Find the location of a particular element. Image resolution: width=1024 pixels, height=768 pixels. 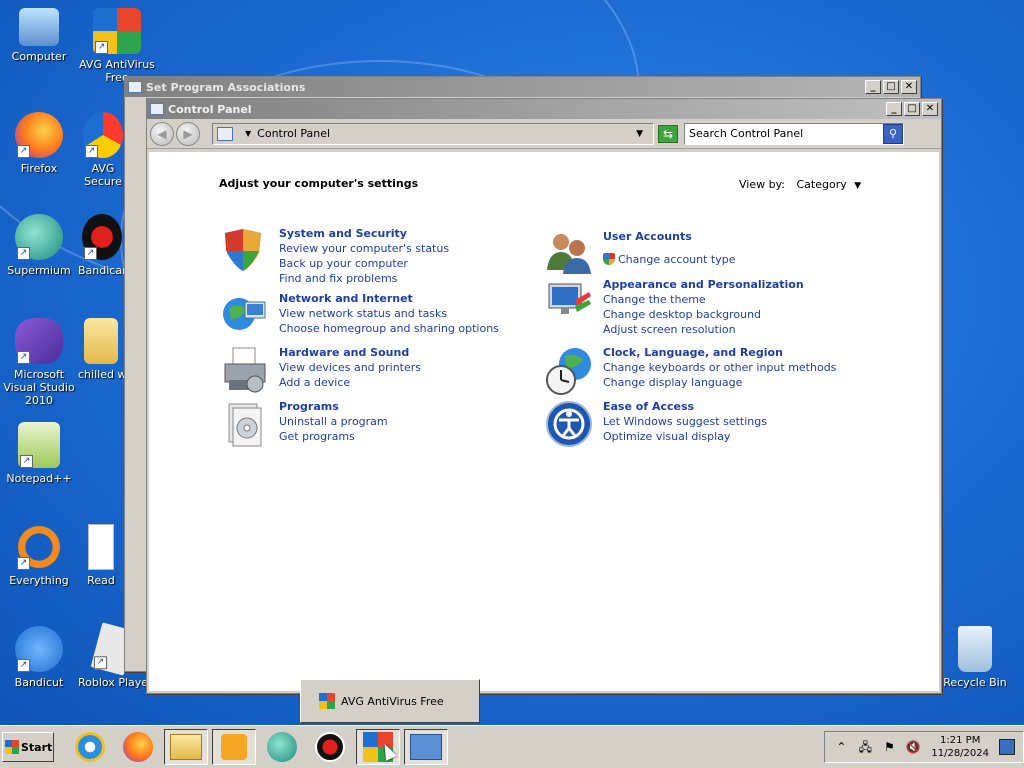

action-center-flag-icon: ⚑ is located at coordinates (889, 747).